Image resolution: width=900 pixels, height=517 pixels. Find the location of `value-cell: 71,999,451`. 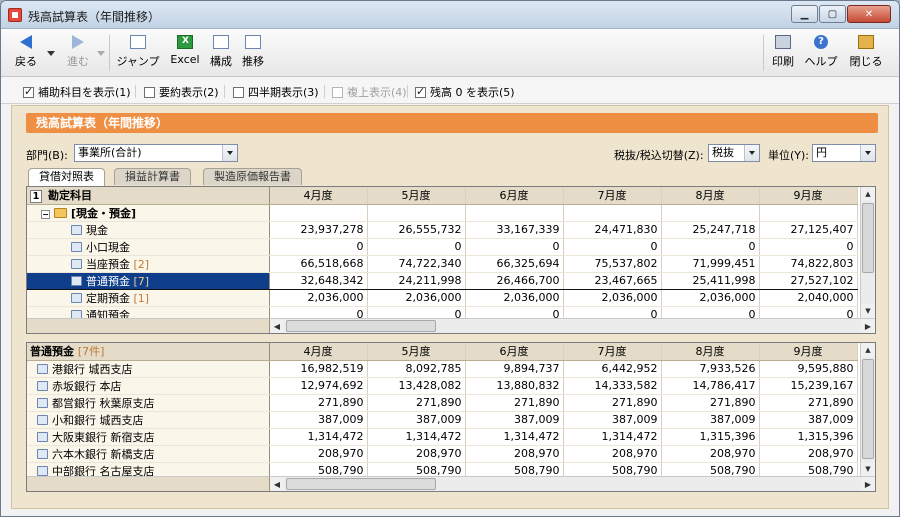

value-cell: 71,999,451 is located at coordinates (710, 264).